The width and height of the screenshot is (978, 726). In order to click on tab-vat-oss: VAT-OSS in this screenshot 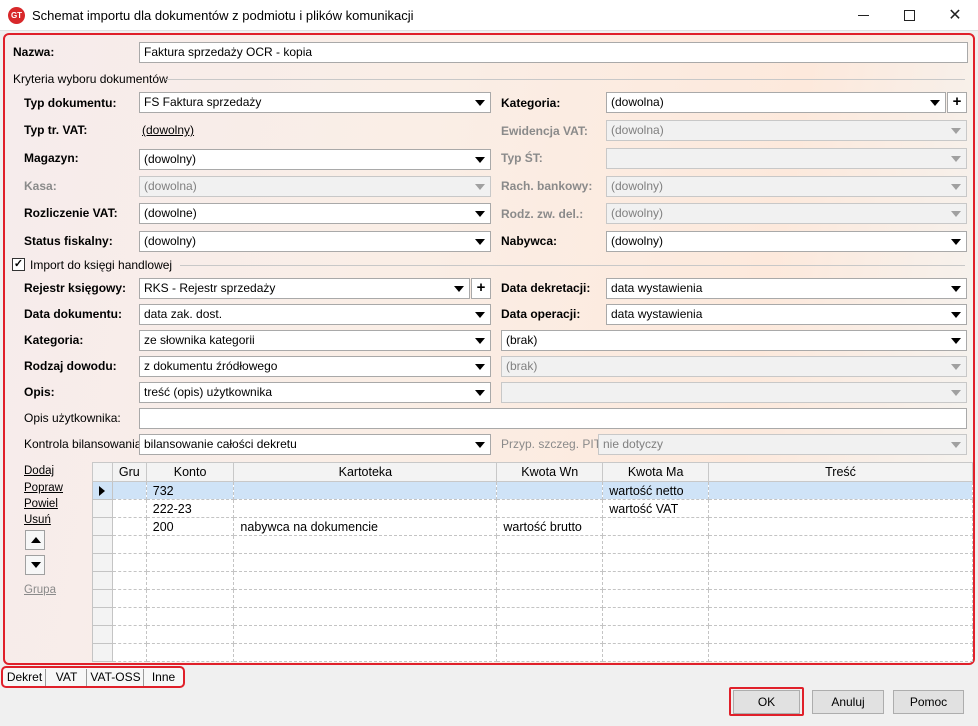, I will do `click(116, 677)`.